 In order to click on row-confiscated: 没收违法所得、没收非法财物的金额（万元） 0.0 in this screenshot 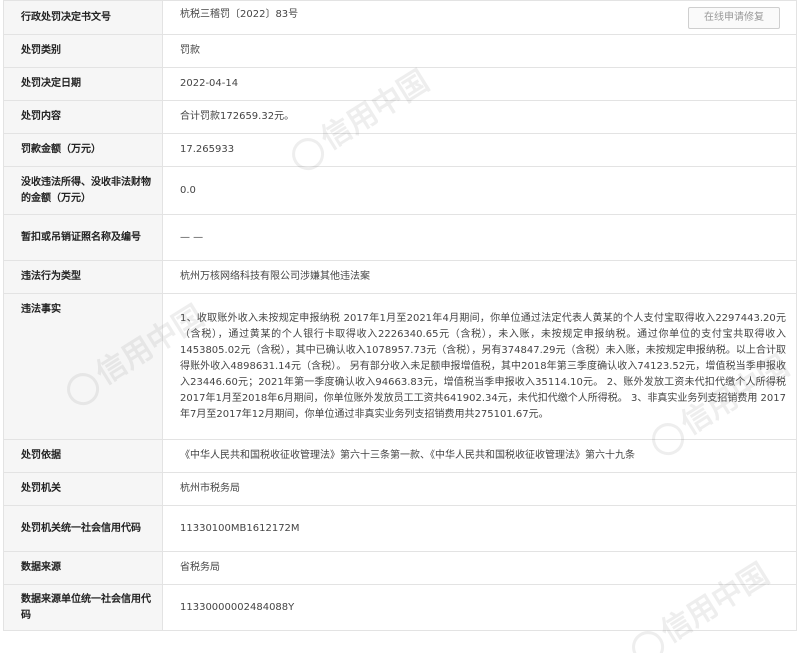, I will do `click(400, 190)`.